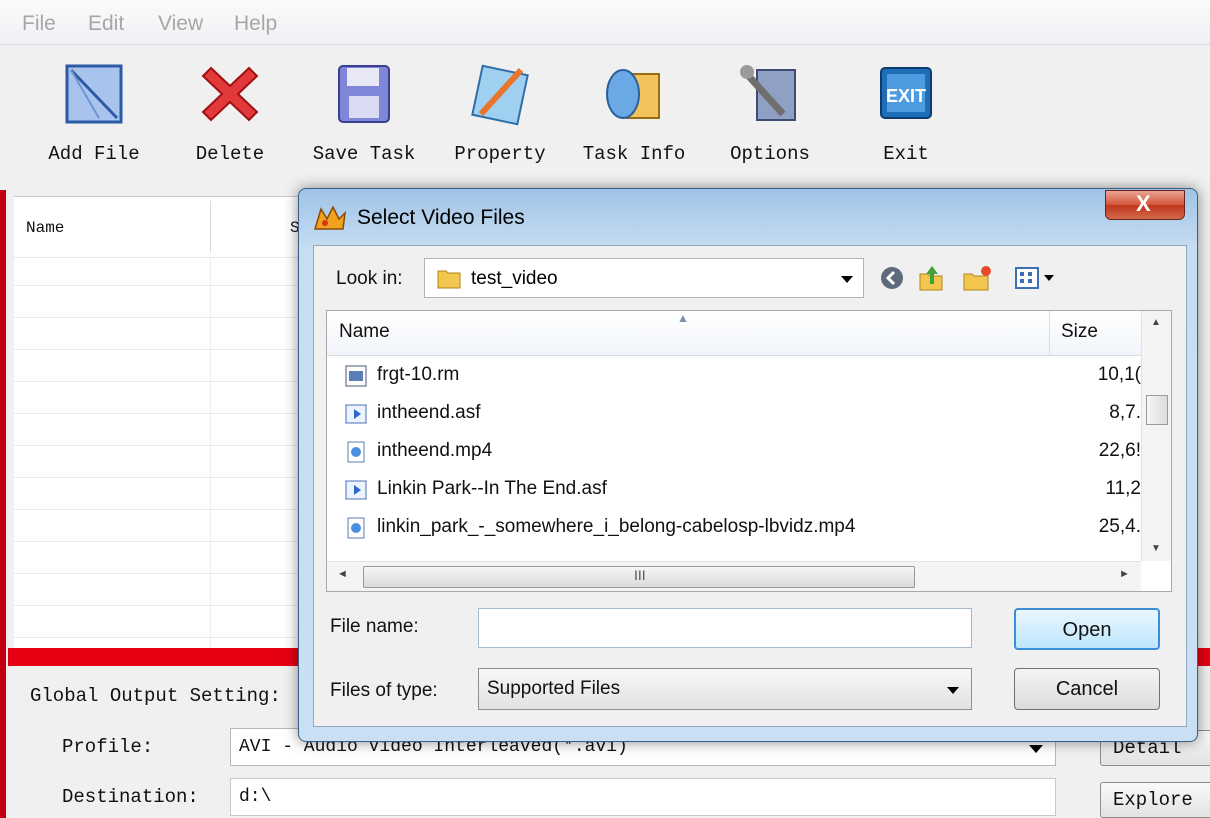 The image size is (1210, 818). I want to click on save-task-button: Save Task, so click(364, 112).